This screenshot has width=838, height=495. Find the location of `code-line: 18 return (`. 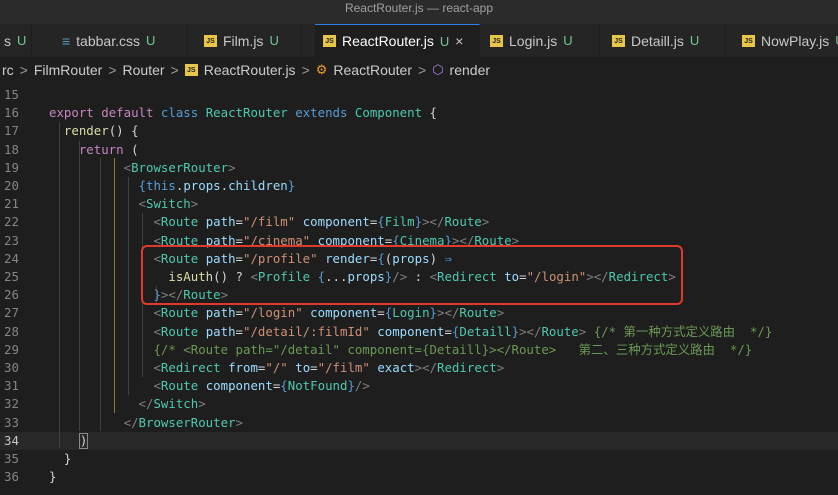

code-line: 18 return ( is located at coordinates (419, 150).